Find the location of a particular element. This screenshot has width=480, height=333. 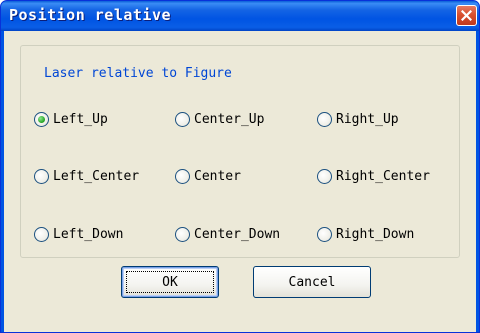

radio-label-center-up: Center_Up is located at coordinates (229, 119).